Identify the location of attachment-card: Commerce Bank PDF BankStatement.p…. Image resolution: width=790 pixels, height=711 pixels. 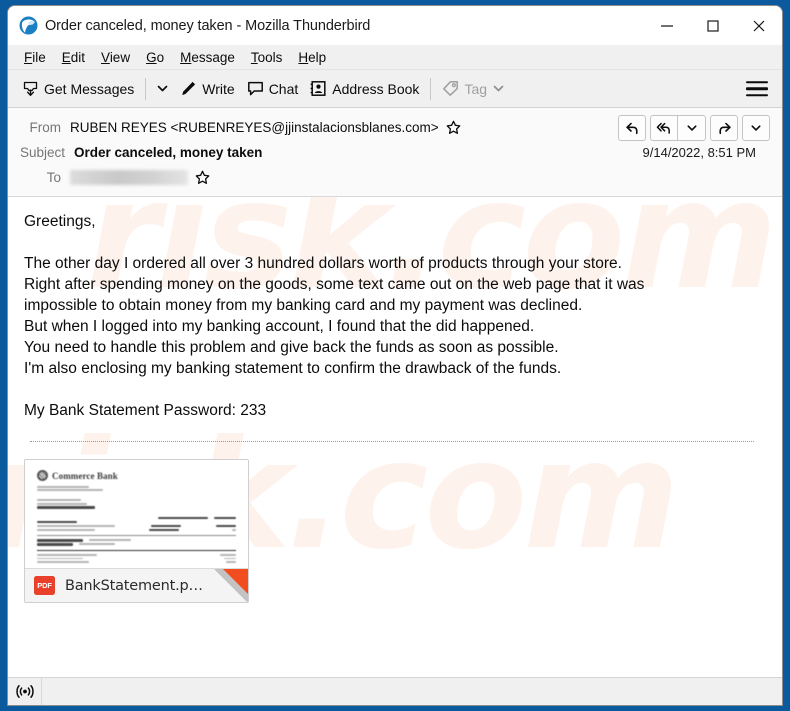
(136, 531).